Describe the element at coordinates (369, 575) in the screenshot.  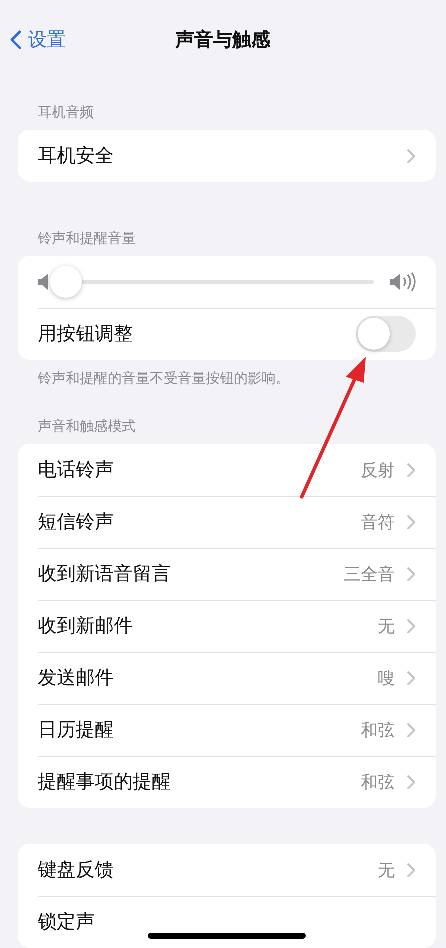
I see `row-value: 三全音` at that location.